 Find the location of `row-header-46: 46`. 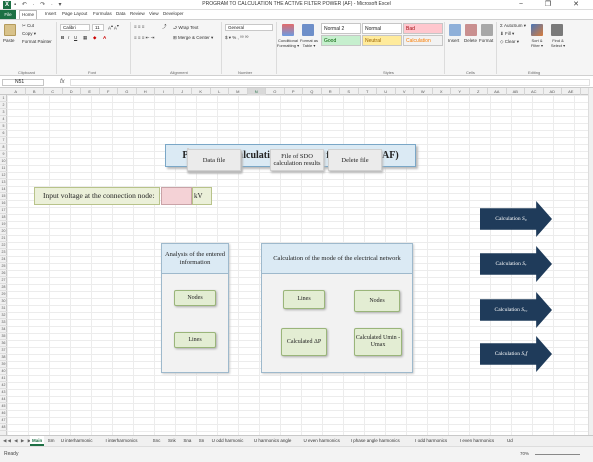

row-header-46: 46 is located at coordinates (3, 413).